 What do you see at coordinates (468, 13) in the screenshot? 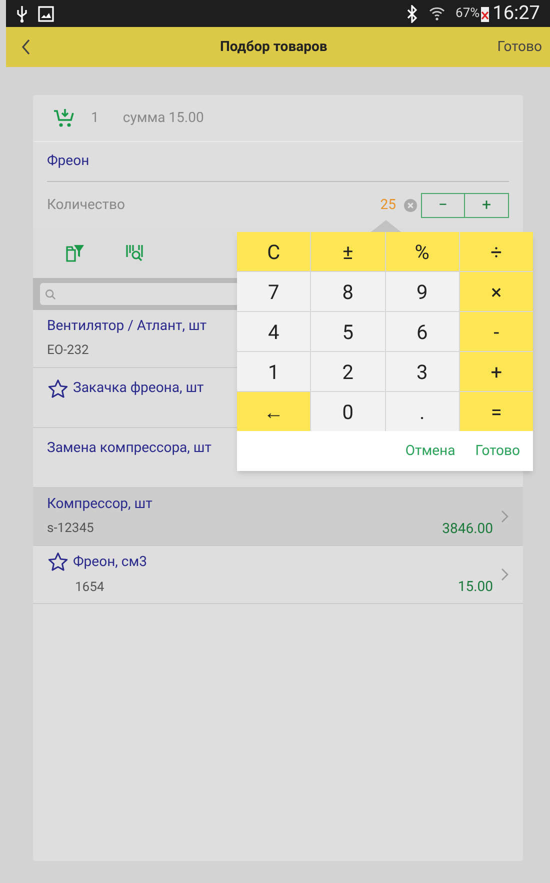
I see `battery-percent: 67%` at bounding box center [468, 13].